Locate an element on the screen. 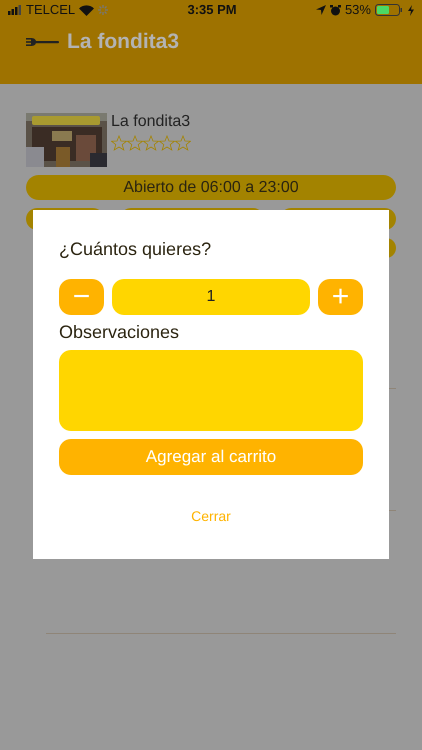 Image resolution: width=422 pixels, height=750 pixels. activity-spinner-icon is located at coordinates (103, 10).